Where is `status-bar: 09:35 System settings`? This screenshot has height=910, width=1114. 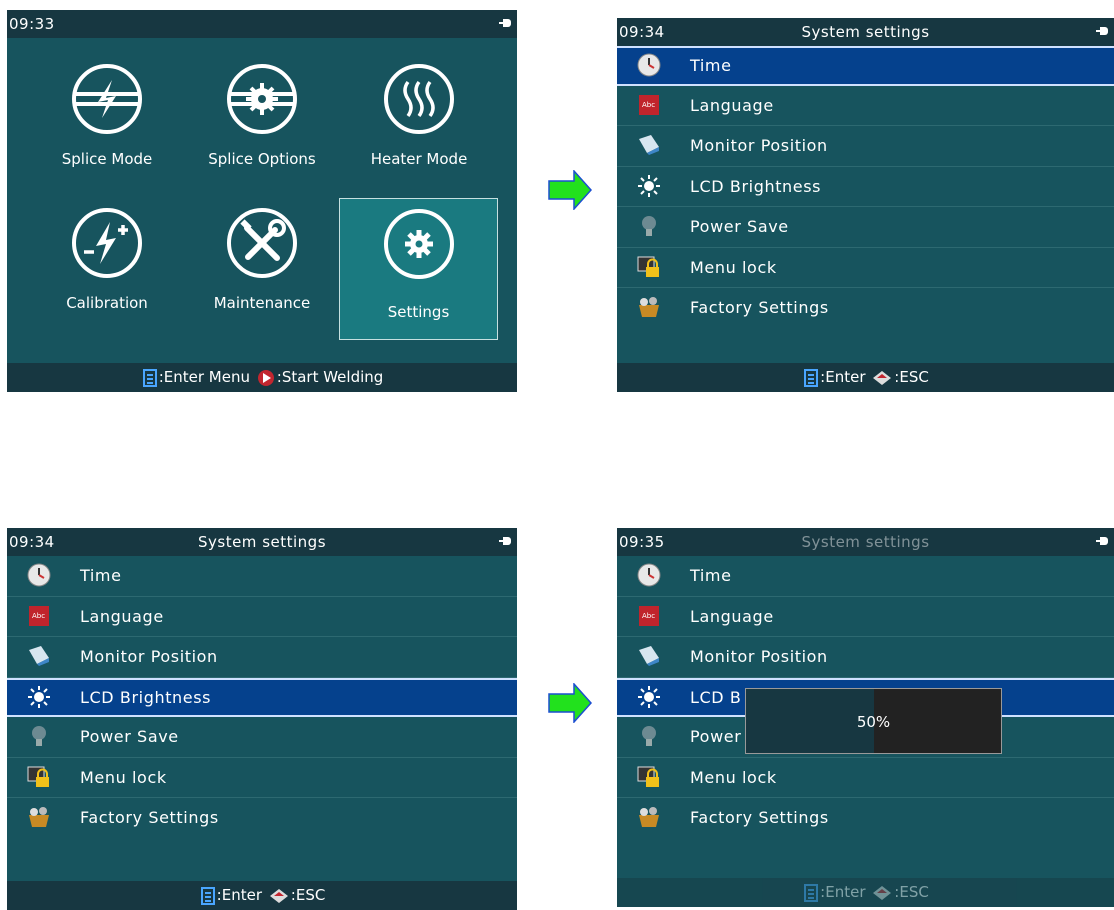
status-bar: 09:35 System settings is located at coordinates (865, 542).